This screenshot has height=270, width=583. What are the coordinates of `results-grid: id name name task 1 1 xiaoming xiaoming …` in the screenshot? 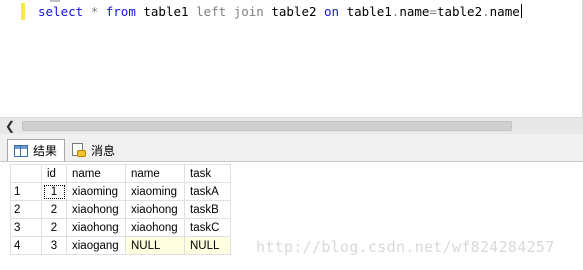 It's located at (120, 209).